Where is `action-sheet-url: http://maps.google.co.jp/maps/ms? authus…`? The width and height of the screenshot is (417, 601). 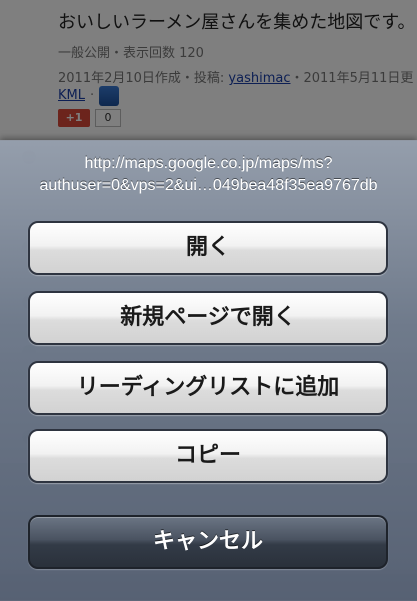
action-sheet-url: http://maps.google.co.jp/maps/ms? authus… is located at coordinates (208, 175).